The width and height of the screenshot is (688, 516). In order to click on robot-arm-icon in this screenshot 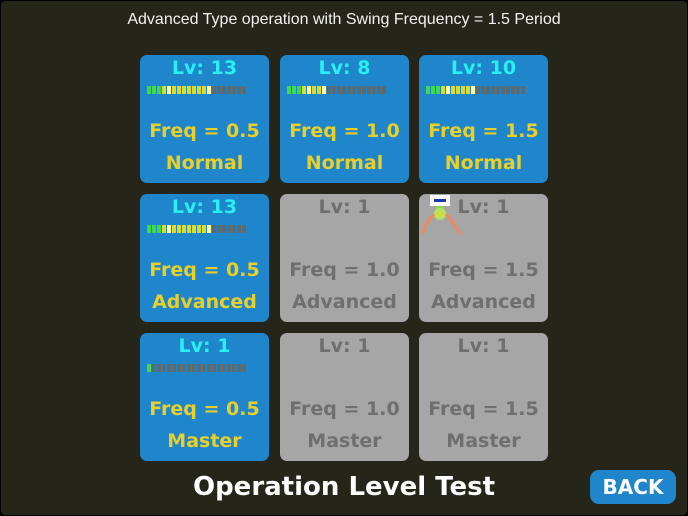, I will do `click(441, 215)`.